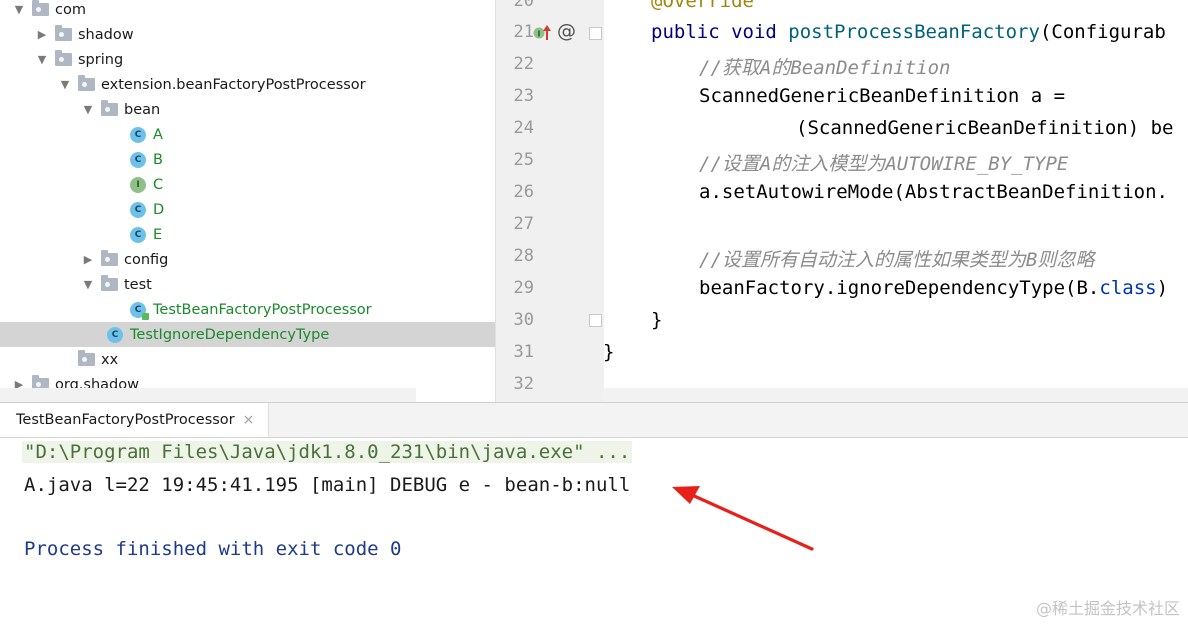  Describe the element at coordinates (899, 288) in the screenshot. I see `code-text: beanFactory.ignoreDependencyType(B.` at that location.